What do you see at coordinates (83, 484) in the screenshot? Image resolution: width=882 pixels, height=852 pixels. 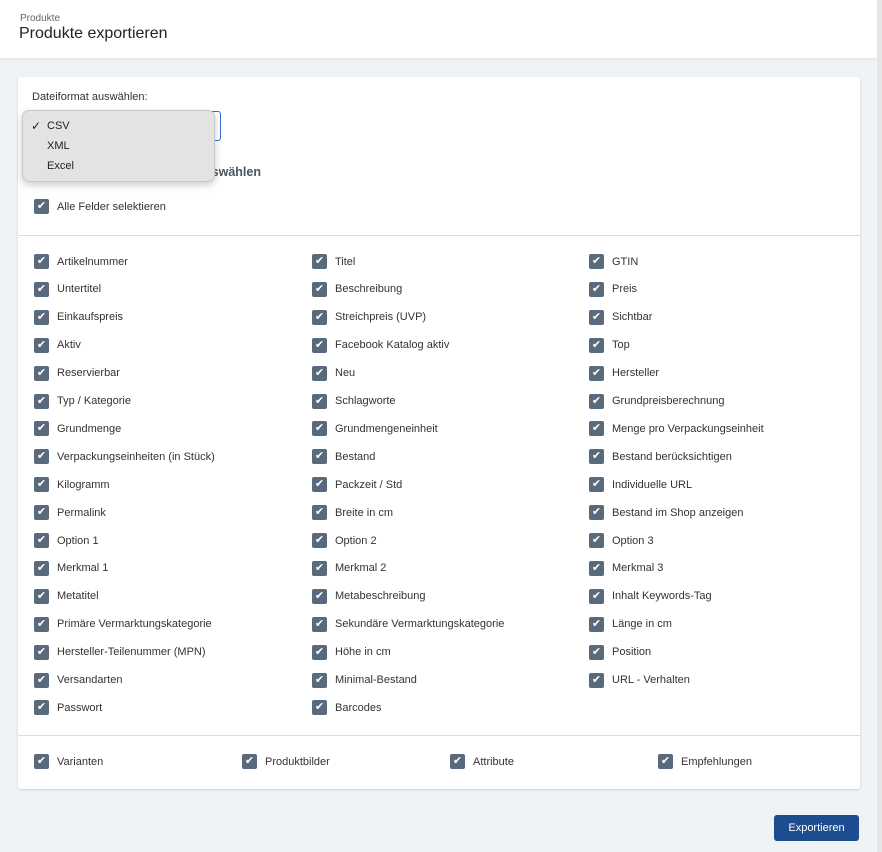 I see `field-label: Kilogramm` at bounding box center [83, 484].